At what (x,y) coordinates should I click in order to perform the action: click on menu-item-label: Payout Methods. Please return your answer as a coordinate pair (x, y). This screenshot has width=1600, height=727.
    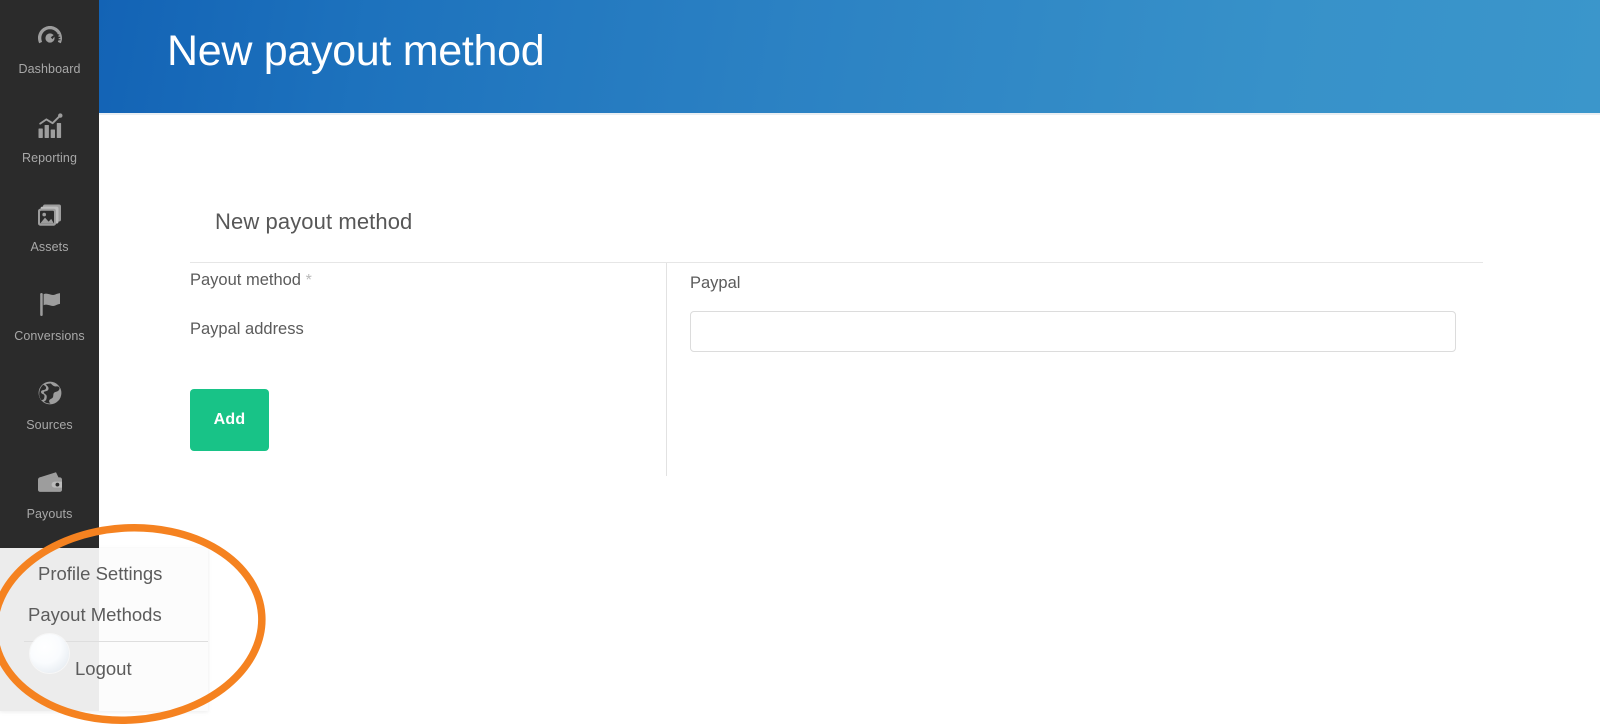
    Looking at the image, I should click on (95, 614).